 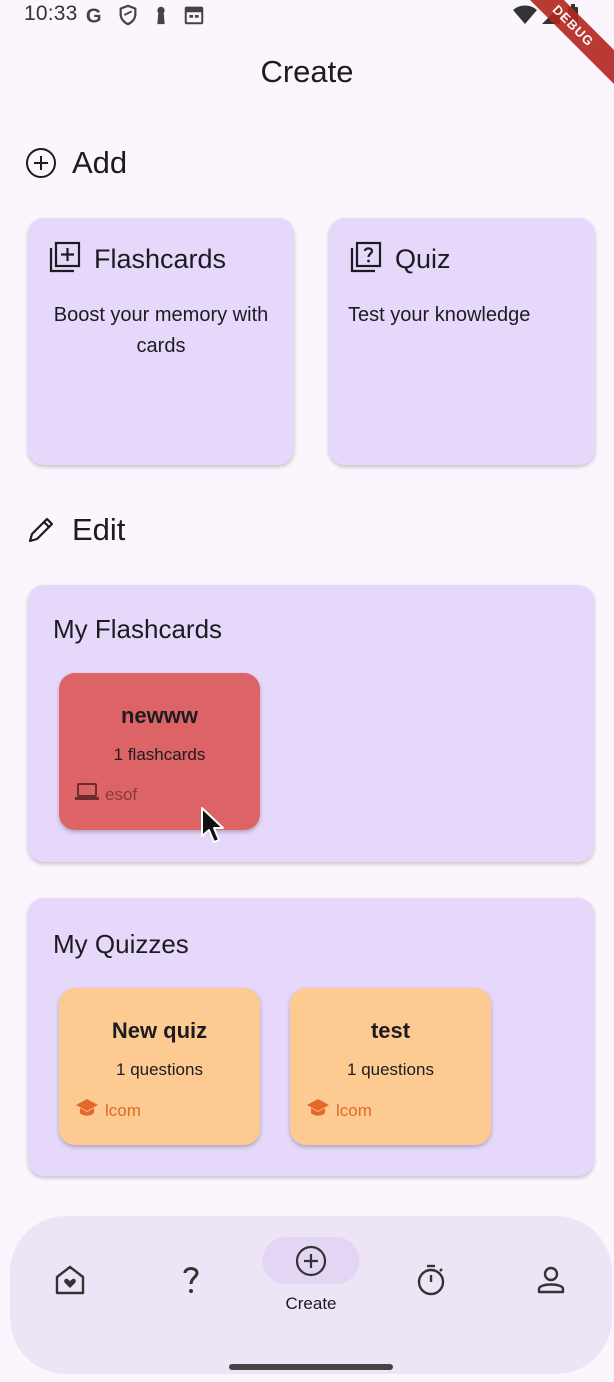 I want to click on nav-item-create: Create, so click(x=311, y=1271).